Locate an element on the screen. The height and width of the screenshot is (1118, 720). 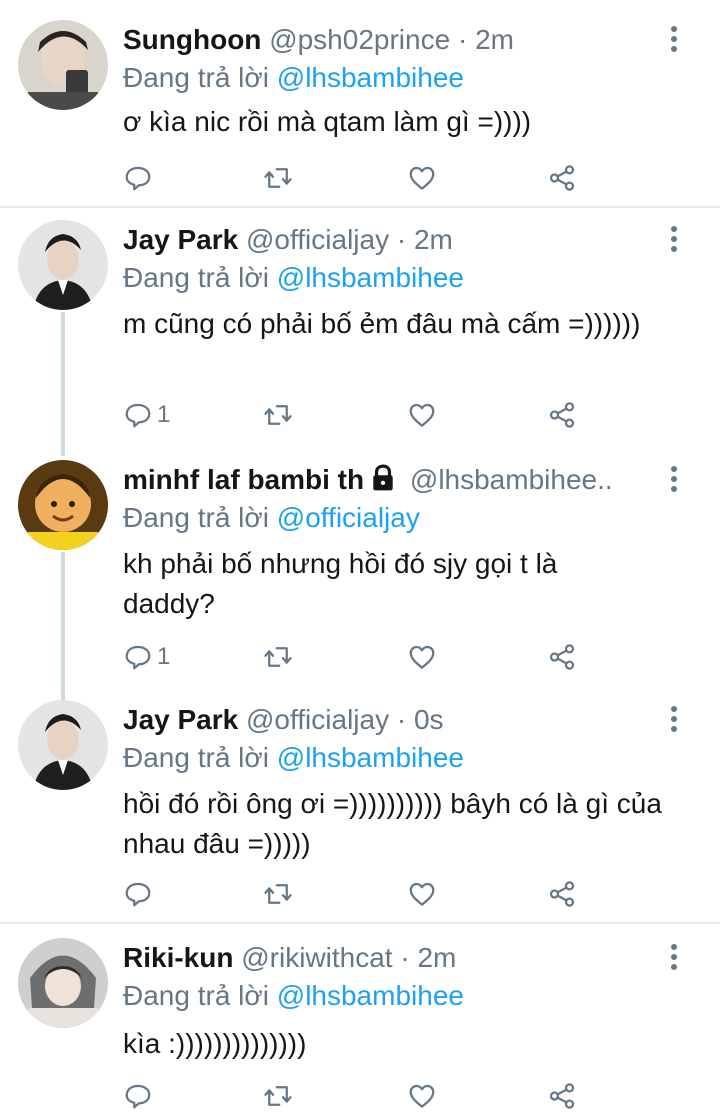
reply-mention-link: @officialjay is located at coordinates (348, 517).